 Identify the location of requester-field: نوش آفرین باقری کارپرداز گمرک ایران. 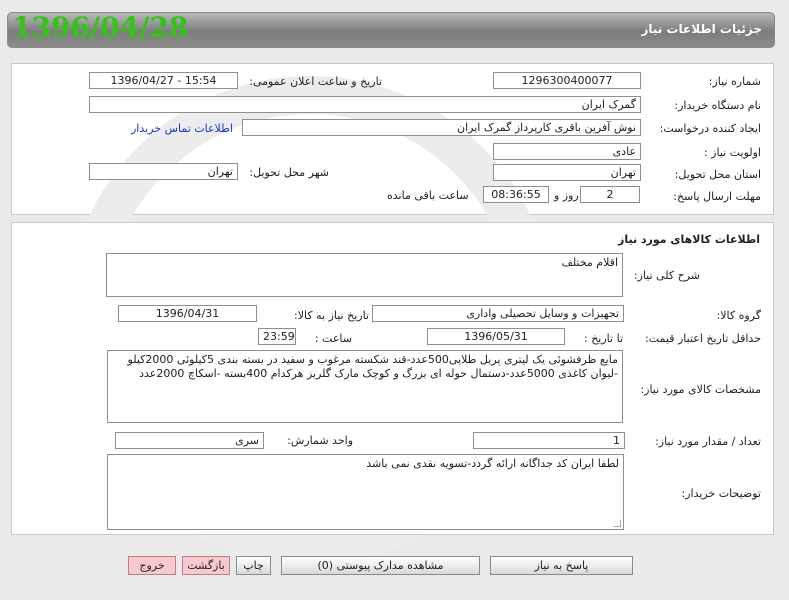
(441, 127).